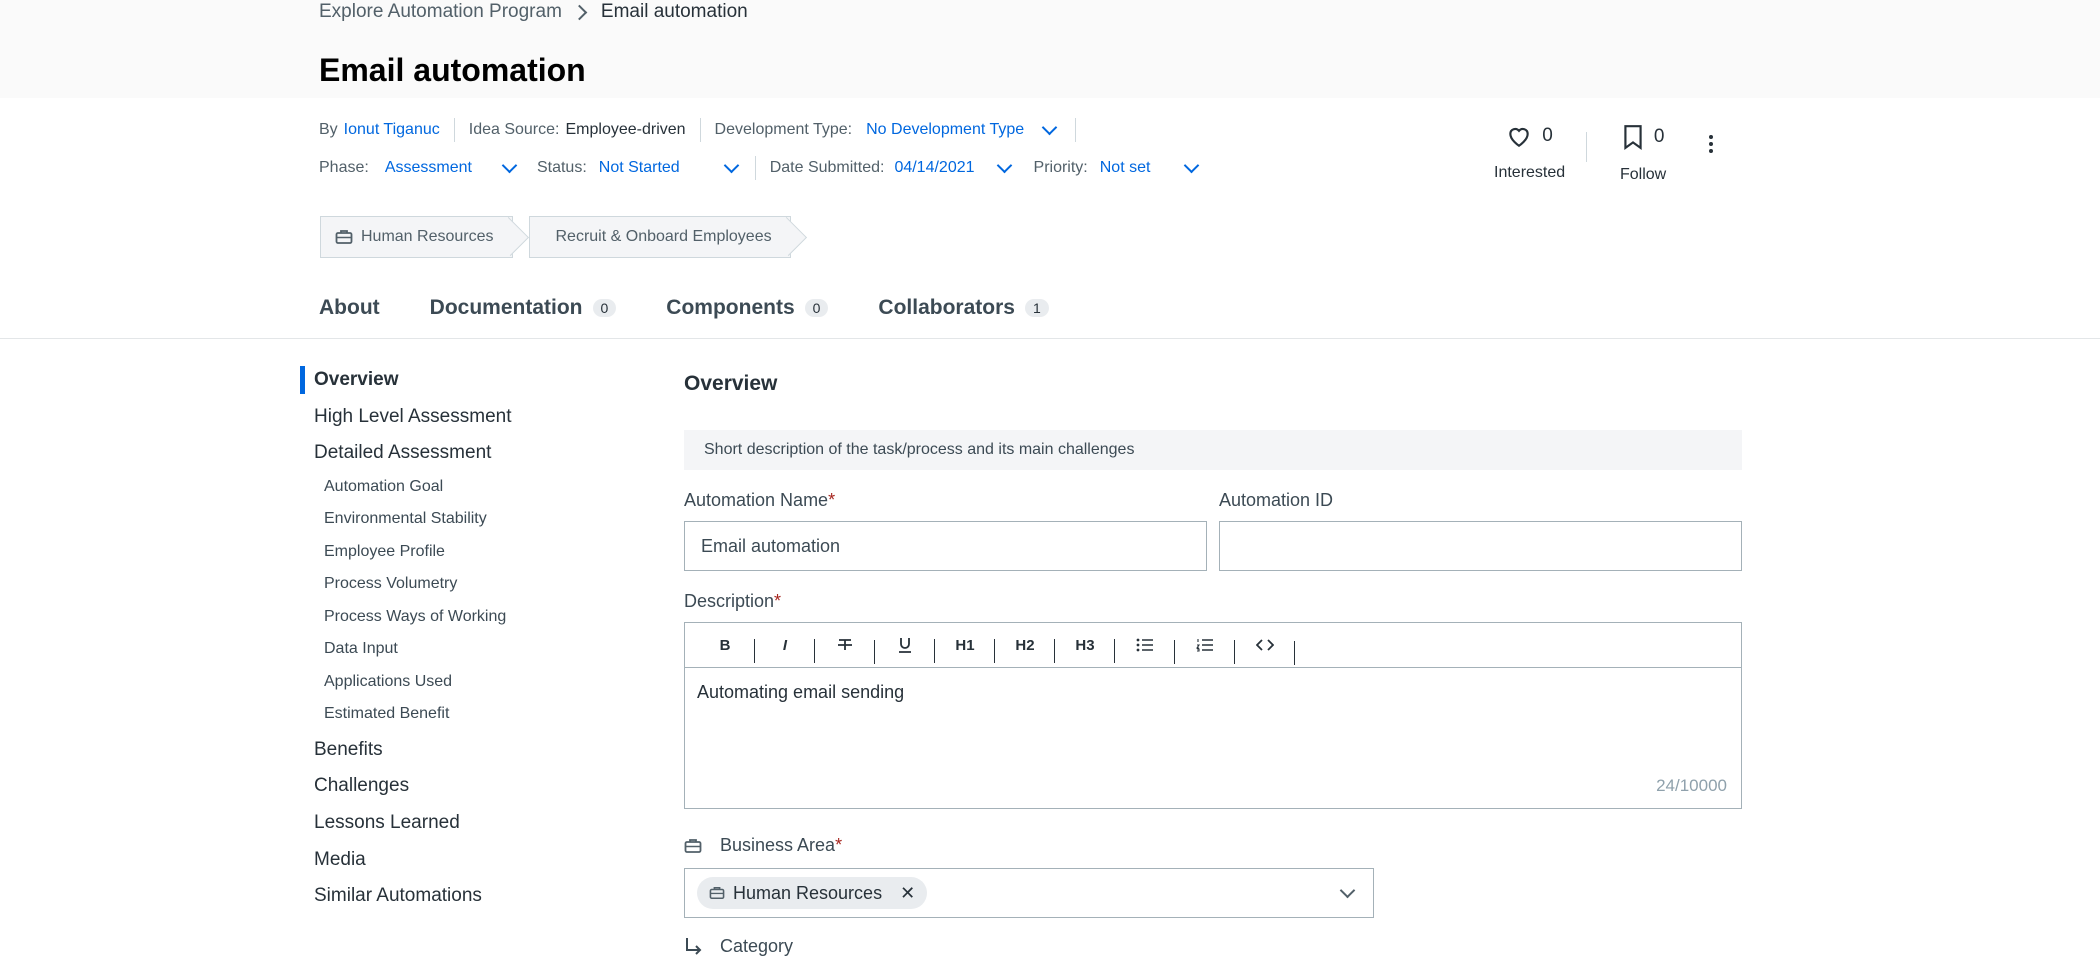 Image resolution: width=2100 pixels, height=980 pixels. I want to click on nav-high-level-assessment: High Level Assessment, so click(460, 421).